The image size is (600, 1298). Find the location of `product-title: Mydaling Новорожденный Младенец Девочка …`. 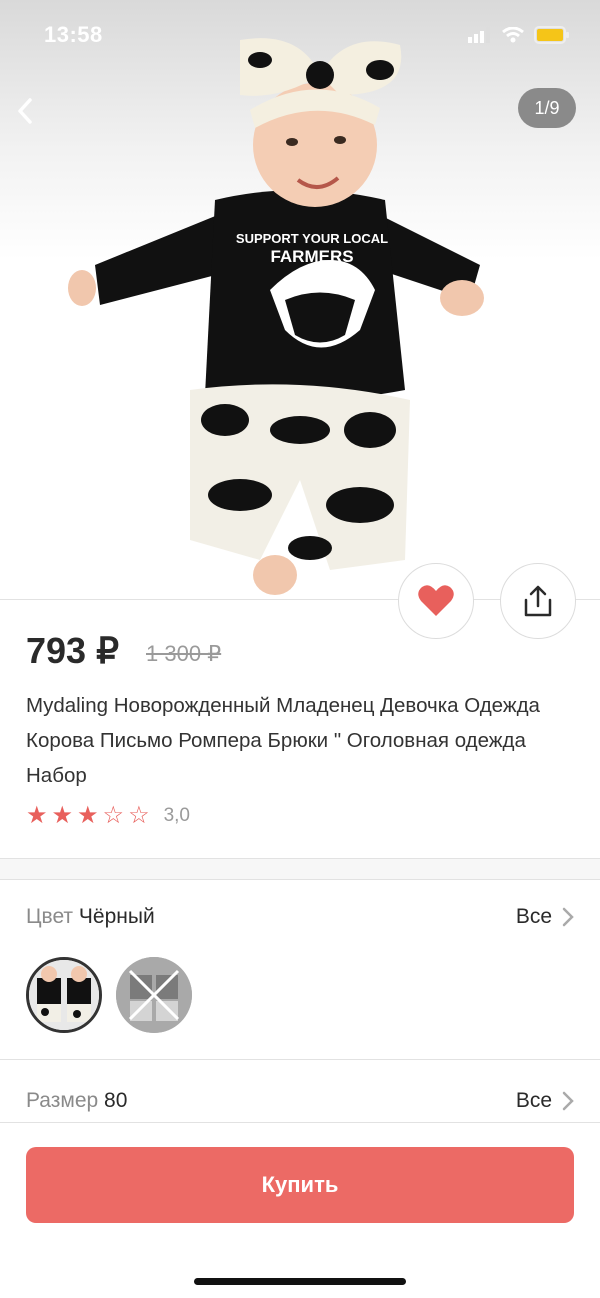

product-title: Mydaling Новорожденный Младенец Девочка … is located at coordinates (283, 740).